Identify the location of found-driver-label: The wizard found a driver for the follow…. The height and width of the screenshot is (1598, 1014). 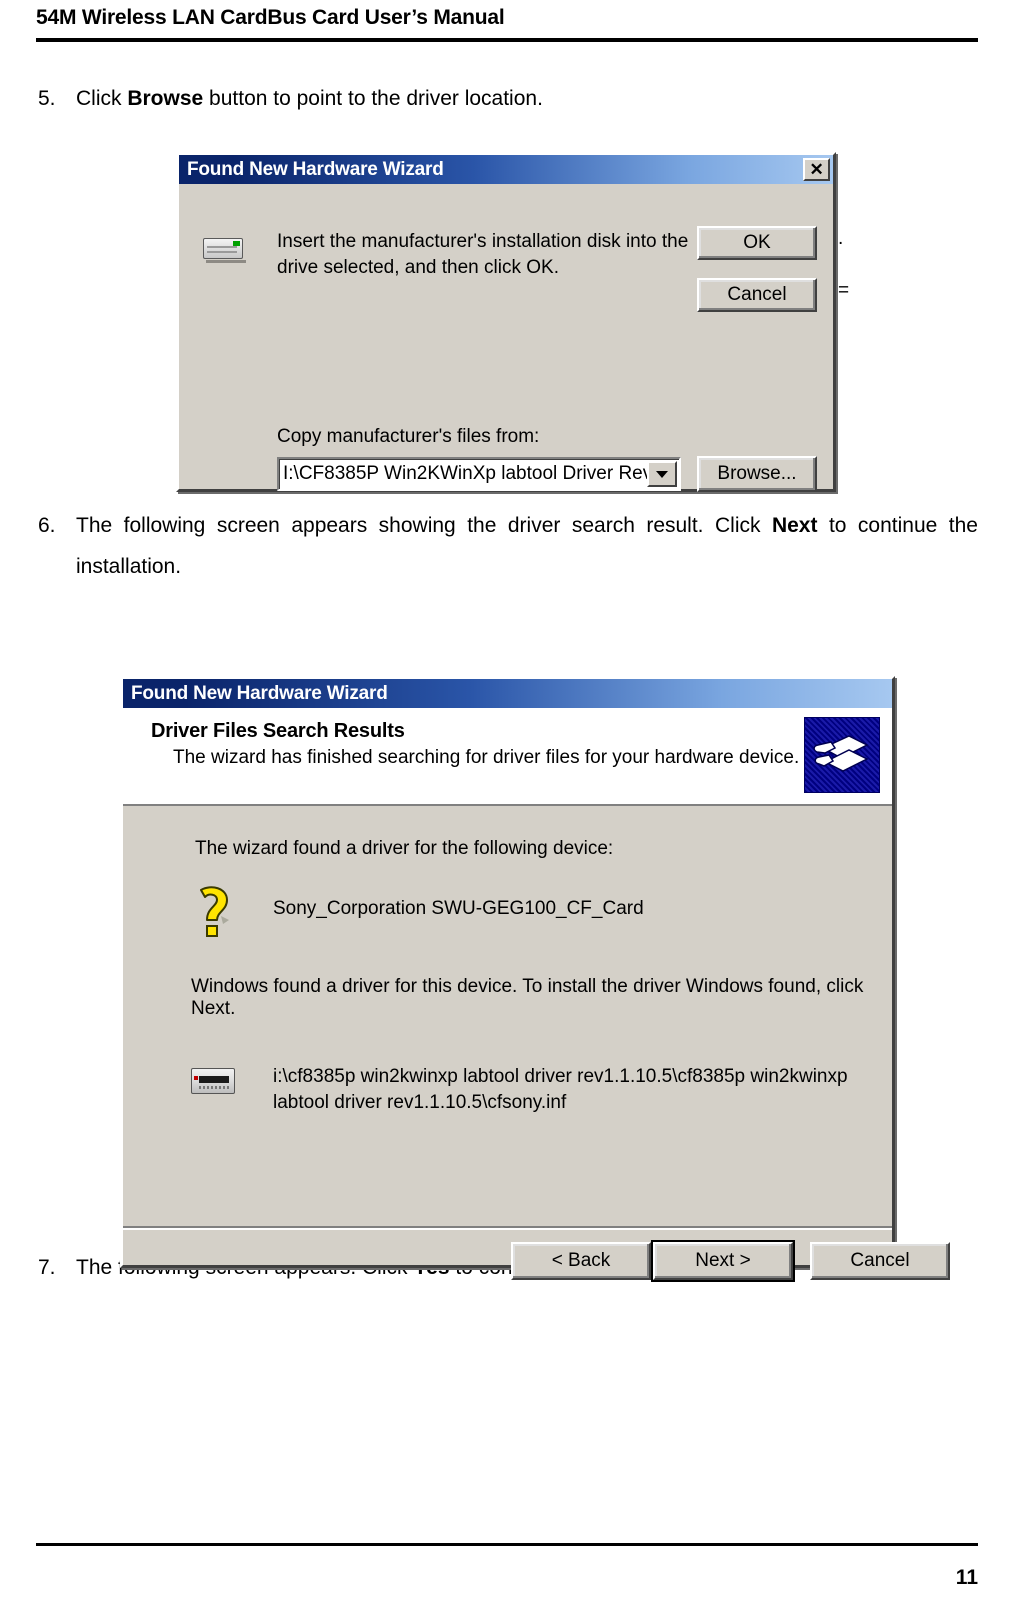
(404, 848).